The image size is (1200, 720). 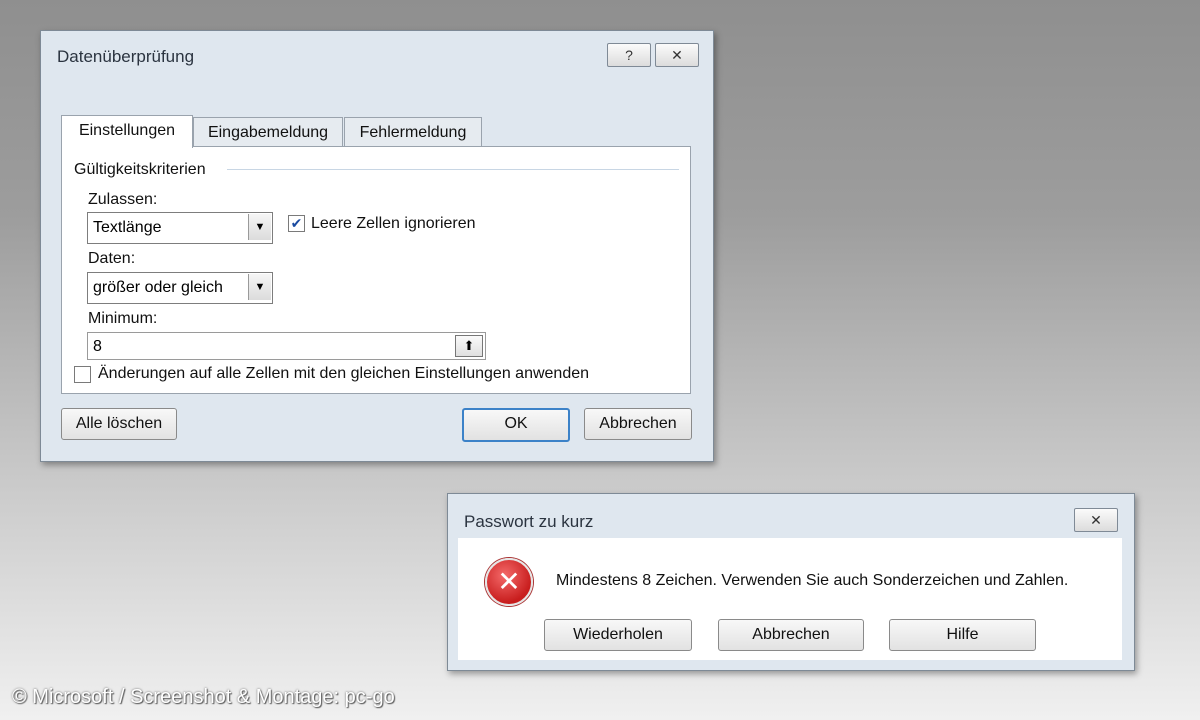 I want to click on close-button: ✕, so click(x=677, y=55).